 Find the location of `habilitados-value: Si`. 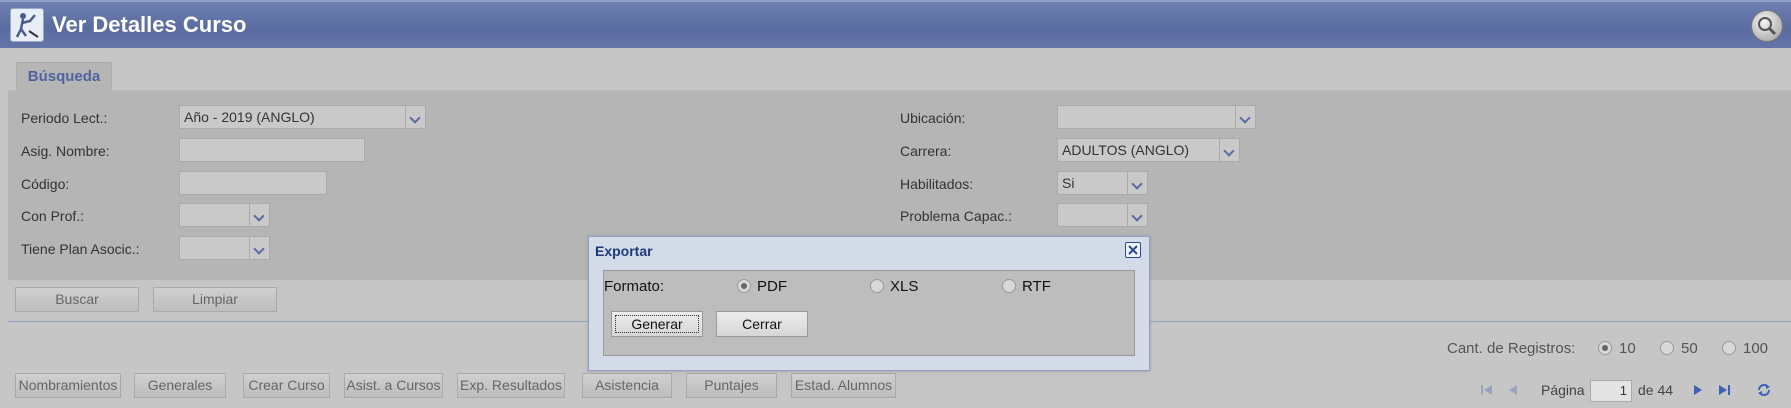

habilitados-value: Si is located at coordinates (1068, 183).